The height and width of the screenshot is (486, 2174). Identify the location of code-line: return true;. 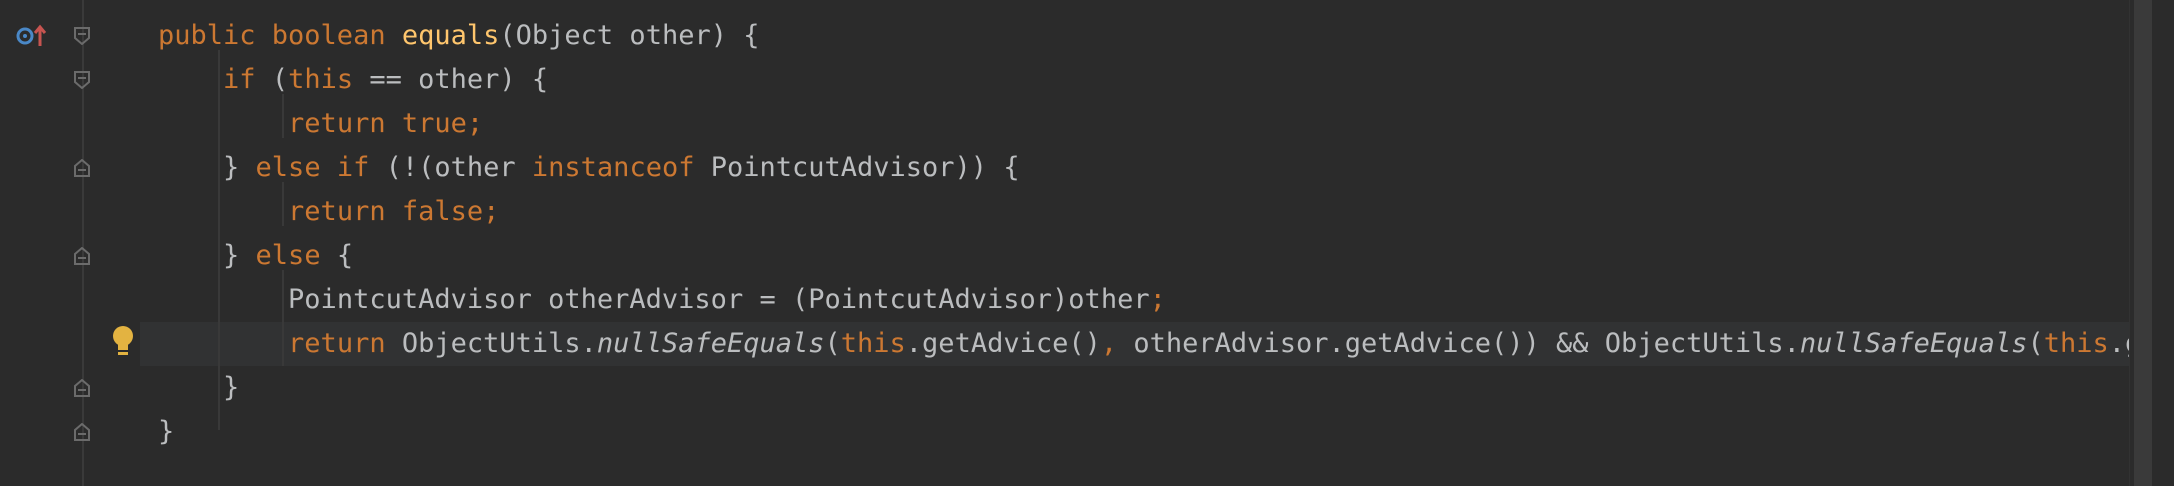
(320, 124).